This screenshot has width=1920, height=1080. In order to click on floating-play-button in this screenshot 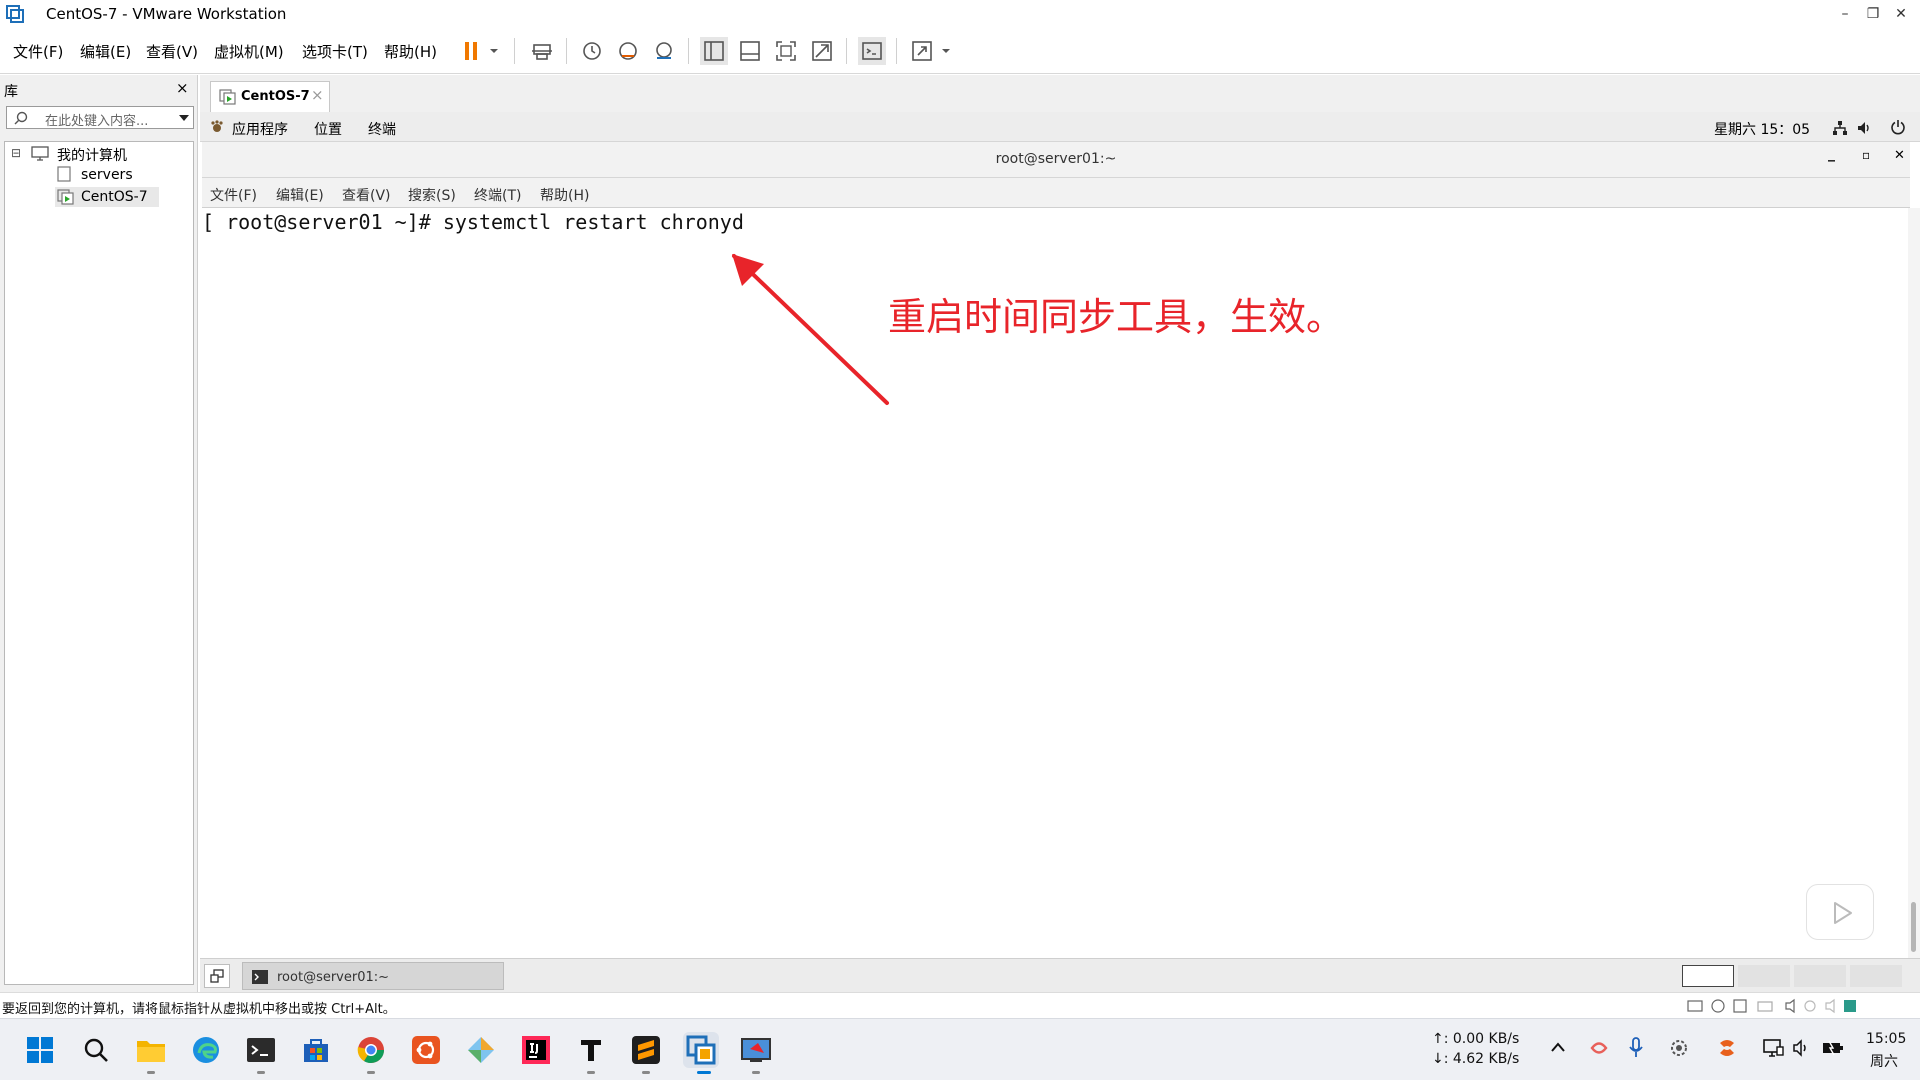, I will do `click(1840, 912)`.